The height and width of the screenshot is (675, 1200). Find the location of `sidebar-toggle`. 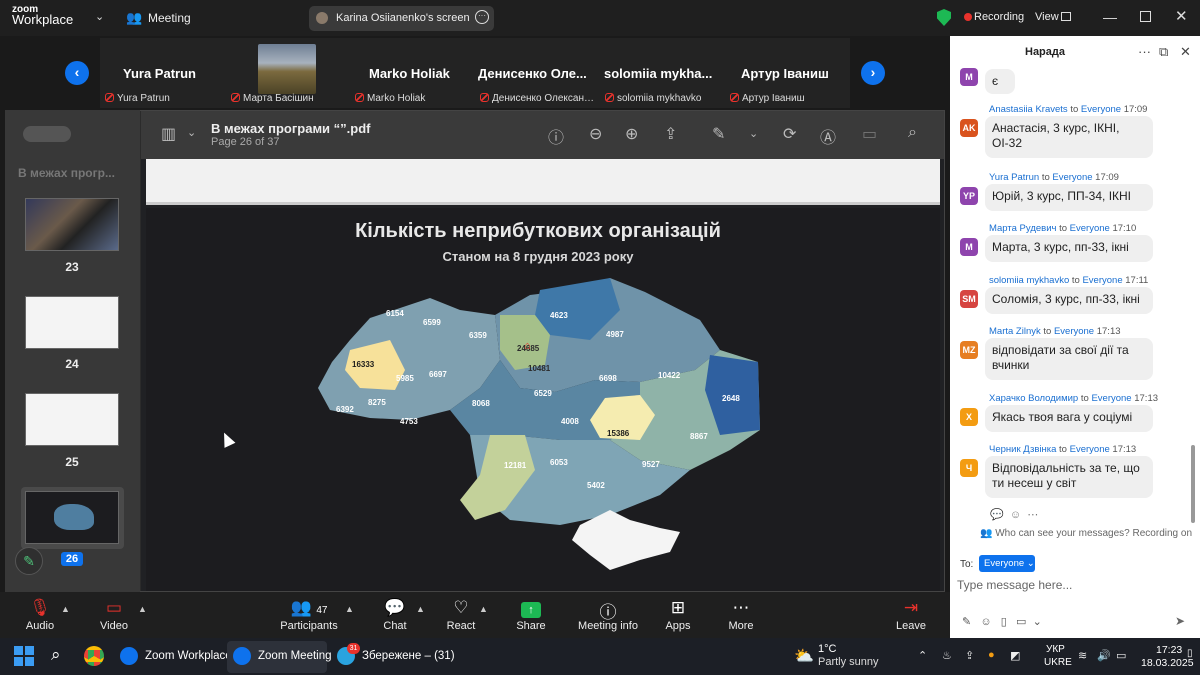

sidebar-toggle is located at coordinates (47, 134).